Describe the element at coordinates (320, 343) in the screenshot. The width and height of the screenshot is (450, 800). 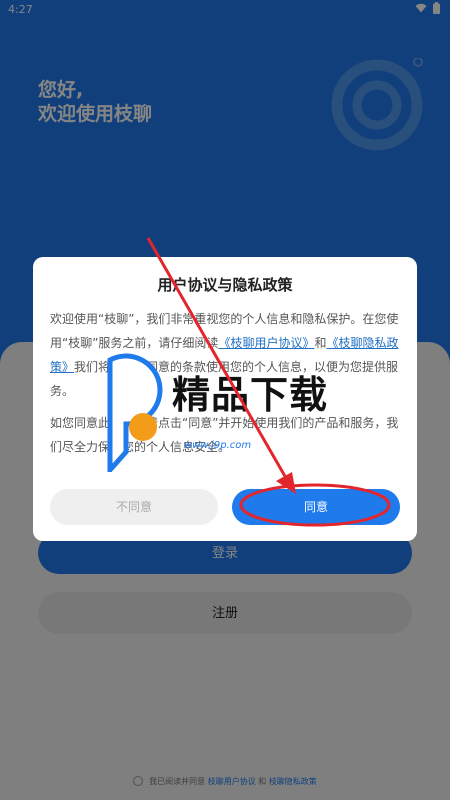
I see `dialog-and: 和` at that location.